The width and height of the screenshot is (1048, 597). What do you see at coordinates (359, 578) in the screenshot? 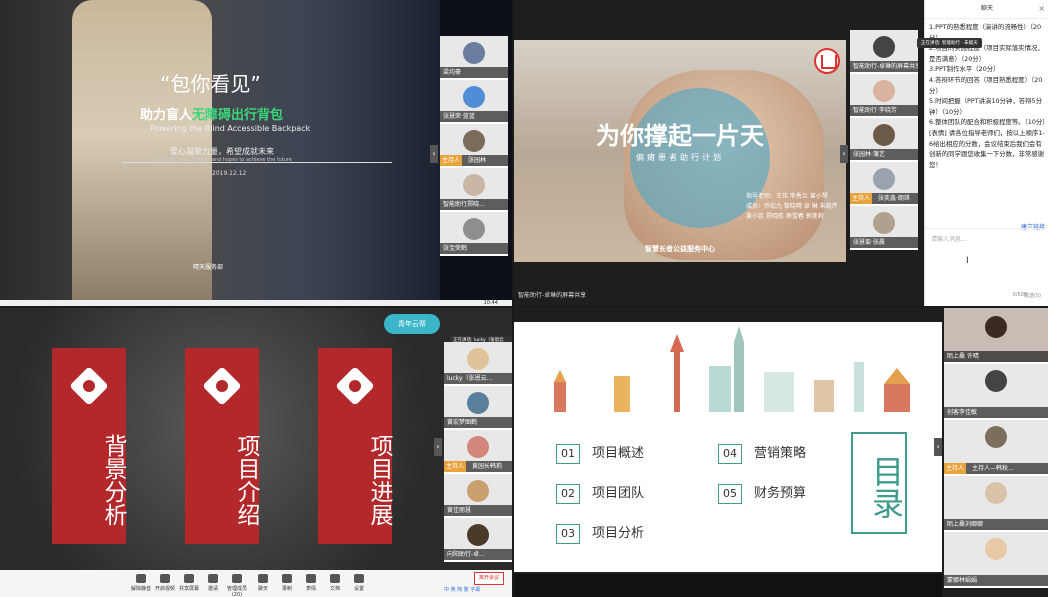
I see `gear-icon` at bounding box center [359, 578].